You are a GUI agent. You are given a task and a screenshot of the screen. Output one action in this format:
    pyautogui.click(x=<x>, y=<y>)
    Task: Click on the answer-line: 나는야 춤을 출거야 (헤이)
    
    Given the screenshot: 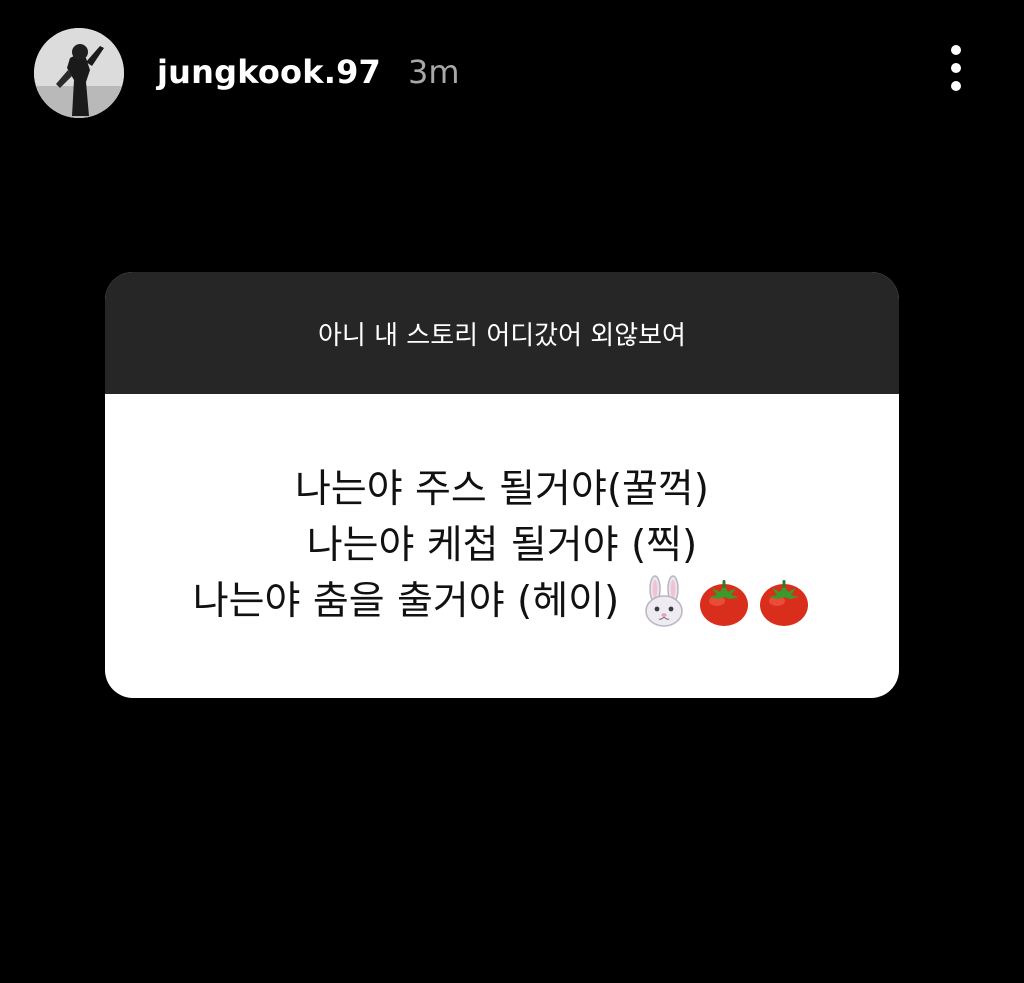 What is the action you would take?
    pyautogui.click(x=502, y=602)
    